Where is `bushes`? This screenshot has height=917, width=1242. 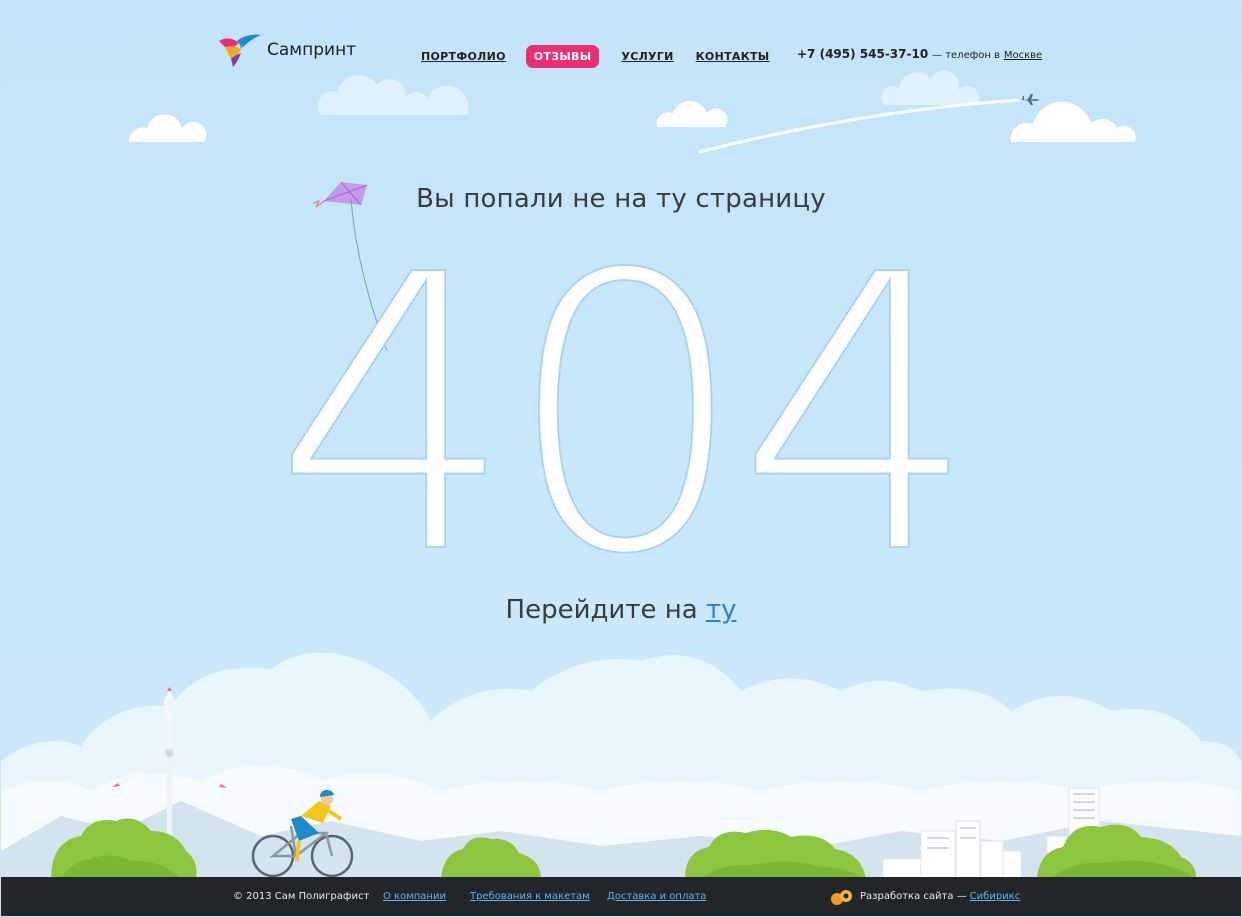
bushes is located at coordinates (624, 848).